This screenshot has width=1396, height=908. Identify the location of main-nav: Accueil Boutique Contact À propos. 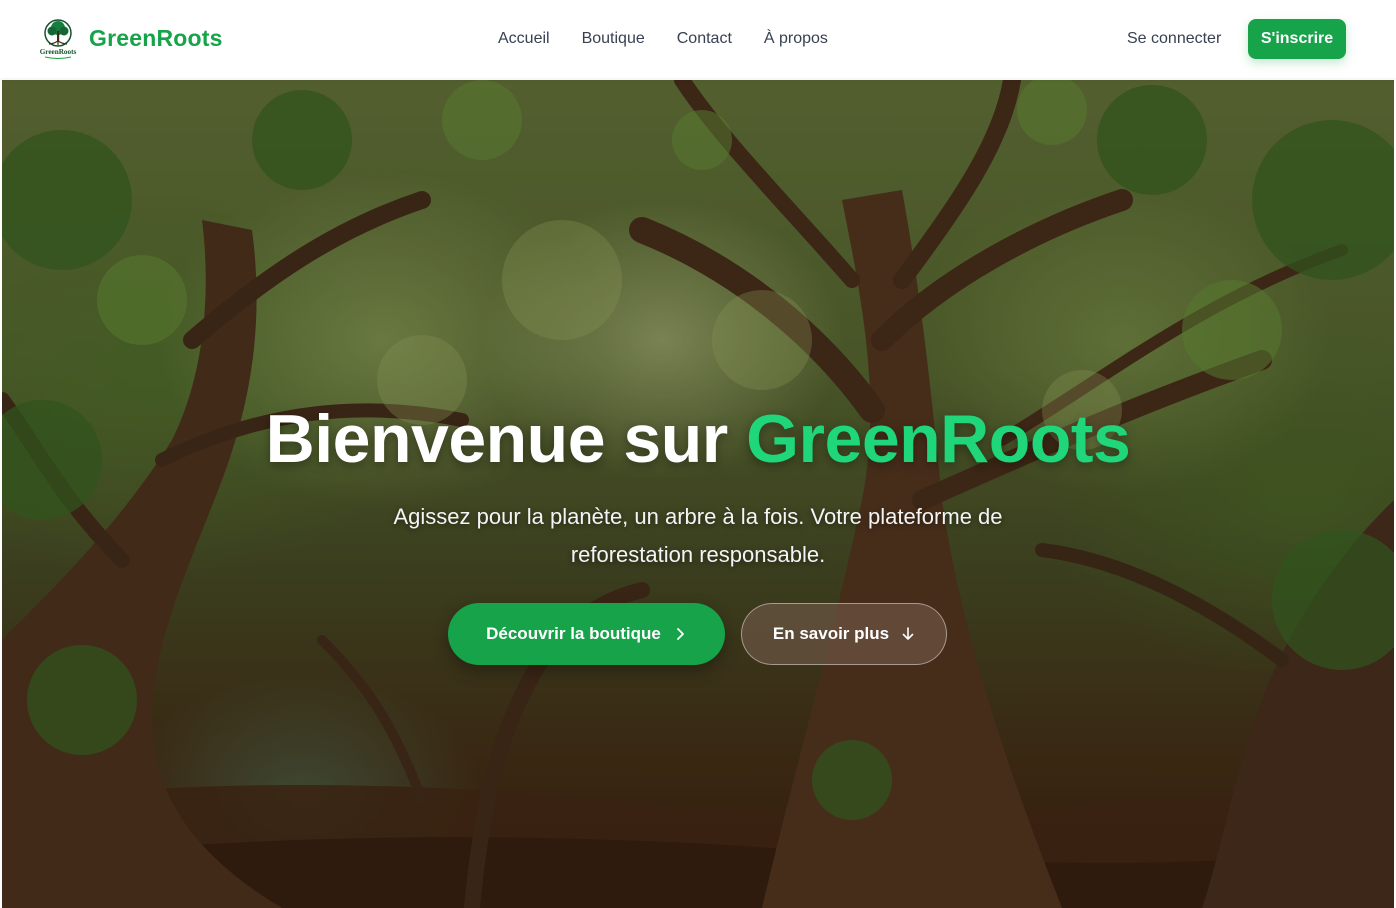
(663, 39).